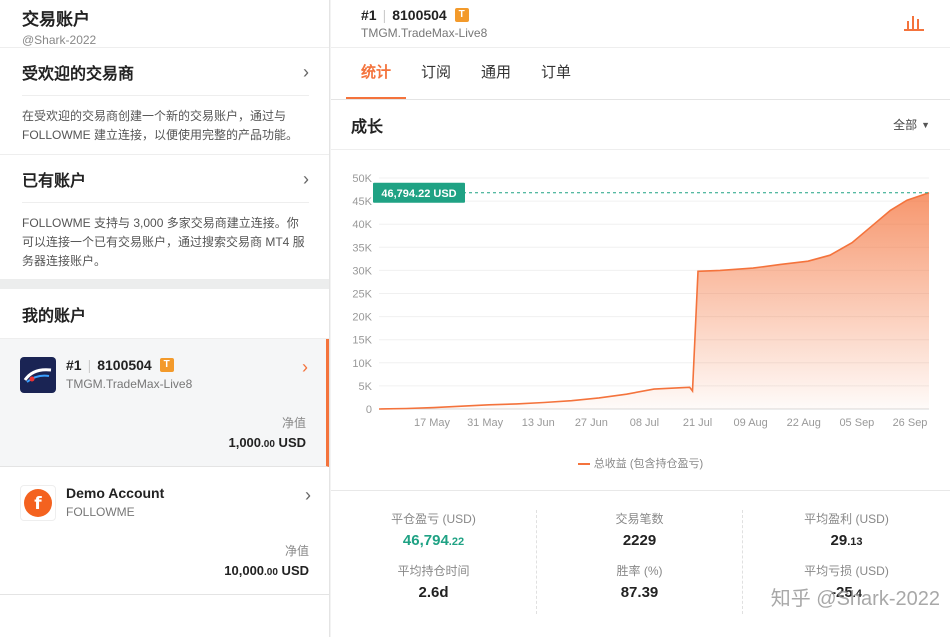  What do you see at coordinates (436, 73) in the screenshot?
I see `tab-subscribe: 订阅` at bounding box center [436, 73].